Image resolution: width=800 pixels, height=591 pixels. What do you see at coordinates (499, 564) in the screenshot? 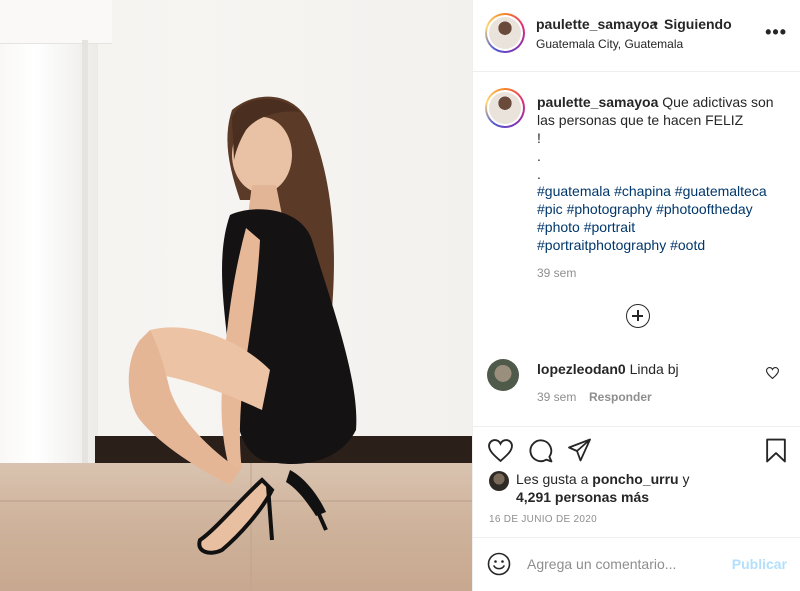
I see `emoji-icon` at bounding box center [499, 564].